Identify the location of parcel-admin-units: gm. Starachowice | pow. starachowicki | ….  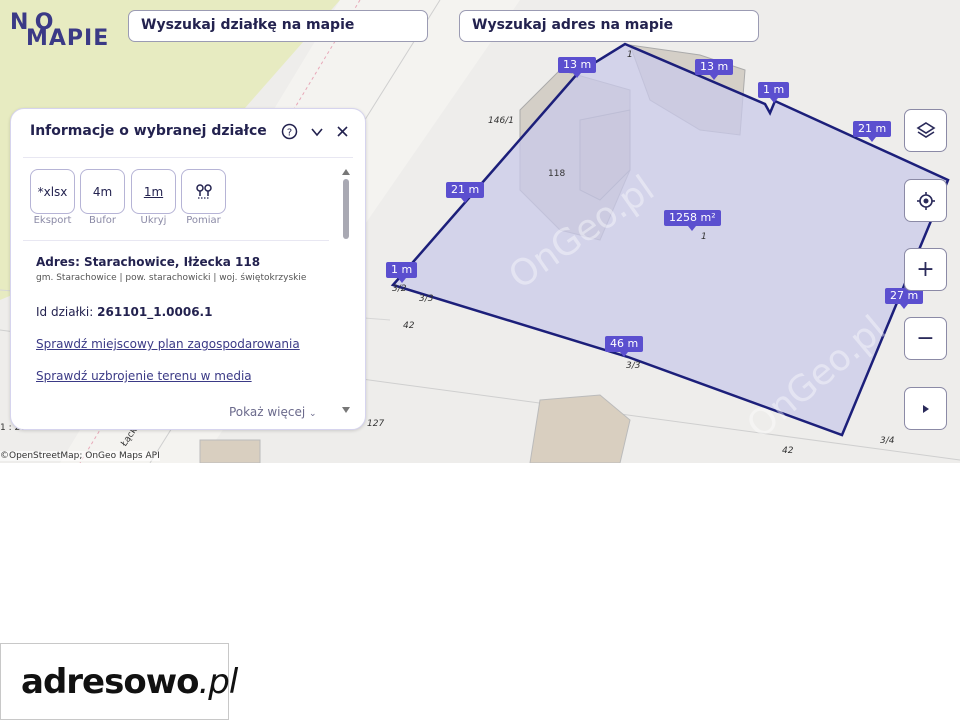
(171, 278).